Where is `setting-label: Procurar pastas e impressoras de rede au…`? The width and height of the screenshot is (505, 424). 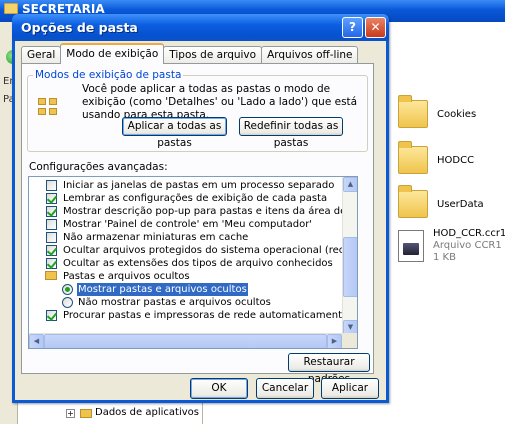 setting-label: Procurar pastas e impressoras de rede au… is located at coordinates (206, 315).